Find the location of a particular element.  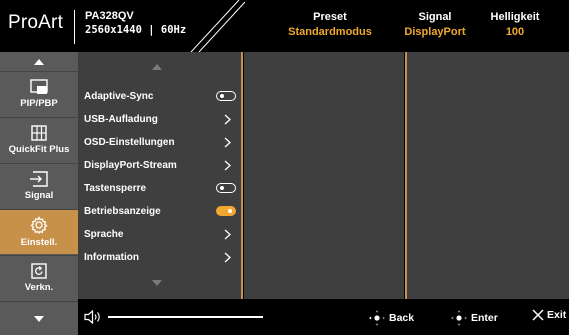

brightness-status: Helligkeit 100 is located at coordinates (515, 25).